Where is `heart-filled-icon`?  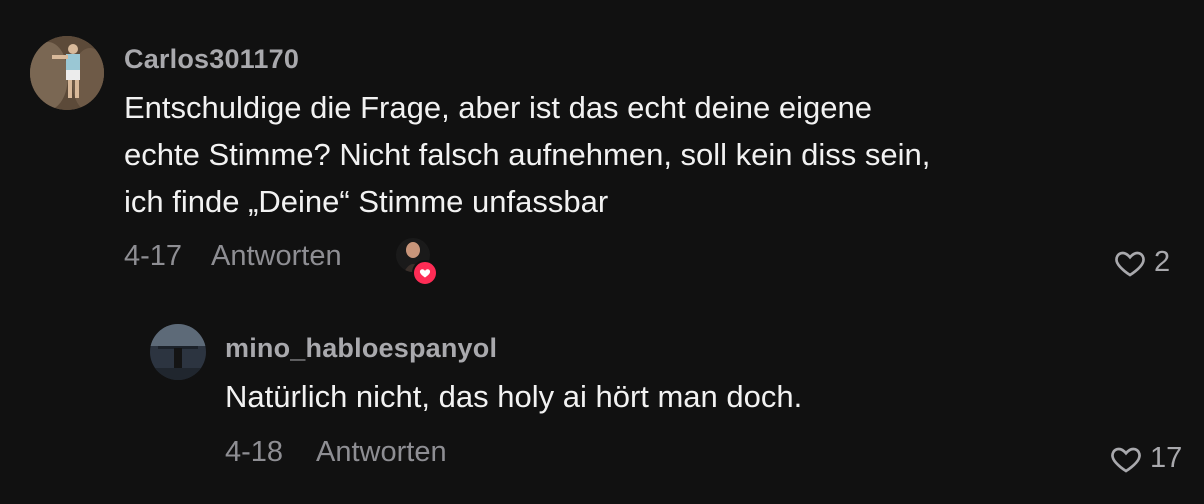
heart-filled-icon is located at coordinates (425, 273).